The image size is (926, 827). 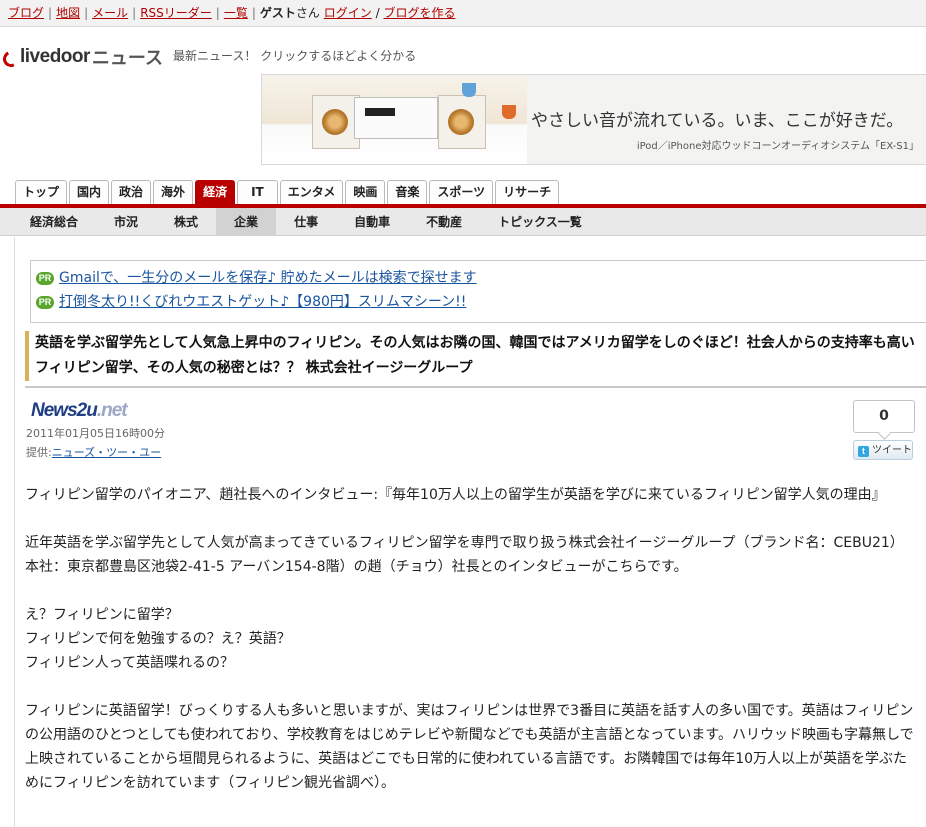 I want to click on banner-copy: やさしい音が流れている。いま、ここが好きだ。, so click(x=717, y=121).